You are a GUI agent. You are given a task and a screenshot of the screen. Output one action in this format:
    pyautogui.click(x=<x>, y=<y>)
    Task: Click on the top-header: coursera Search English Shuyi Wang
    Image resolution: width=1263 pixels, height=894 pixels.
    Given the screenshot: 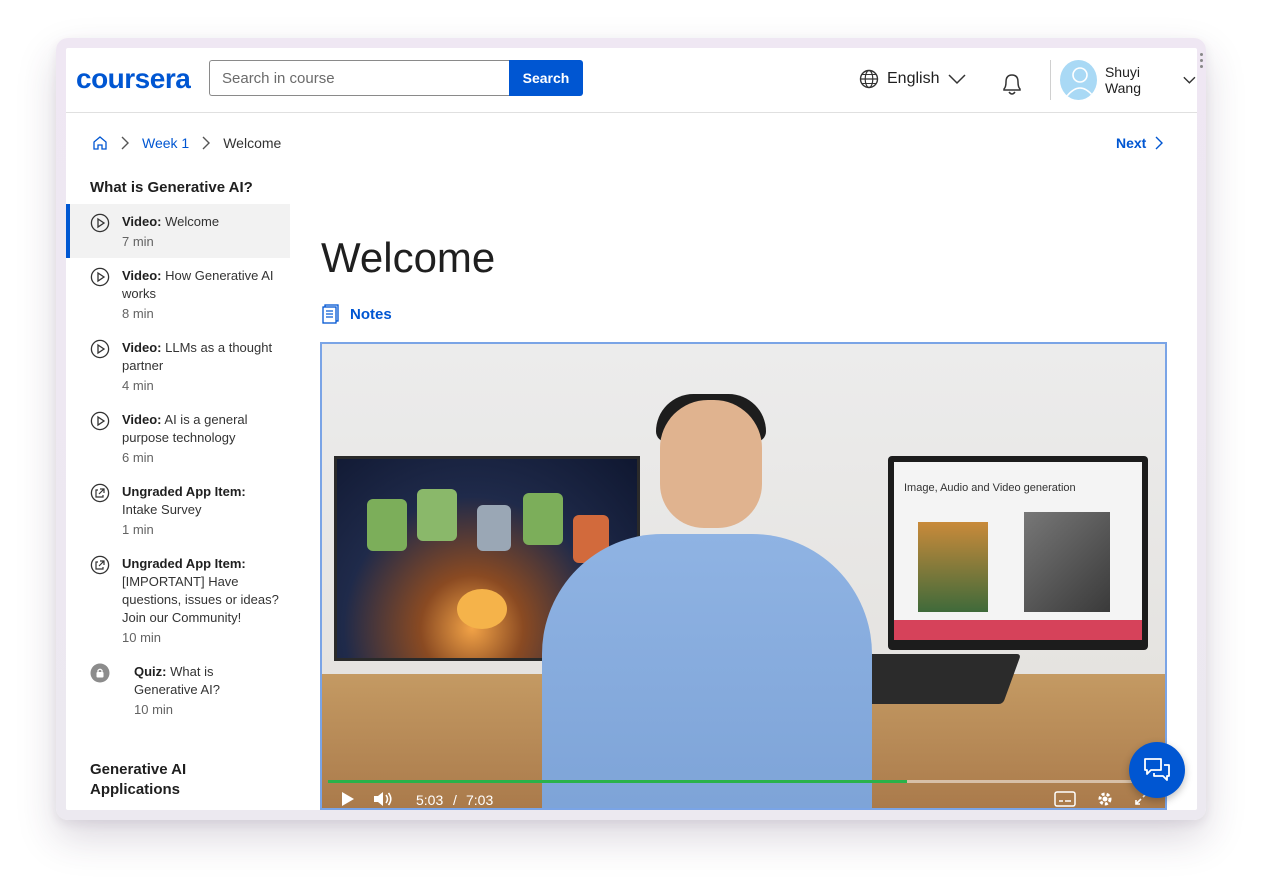 What is the action you would take?
    pyautogui.click(x=631, y=80)
    